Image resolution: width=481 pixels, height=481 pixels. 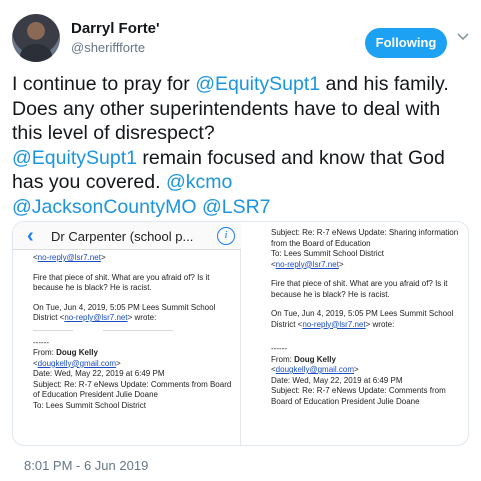 What do you see at coordinates (36, 38) in the screenshot?
I see `avatar` at bounding box center [36, 38].